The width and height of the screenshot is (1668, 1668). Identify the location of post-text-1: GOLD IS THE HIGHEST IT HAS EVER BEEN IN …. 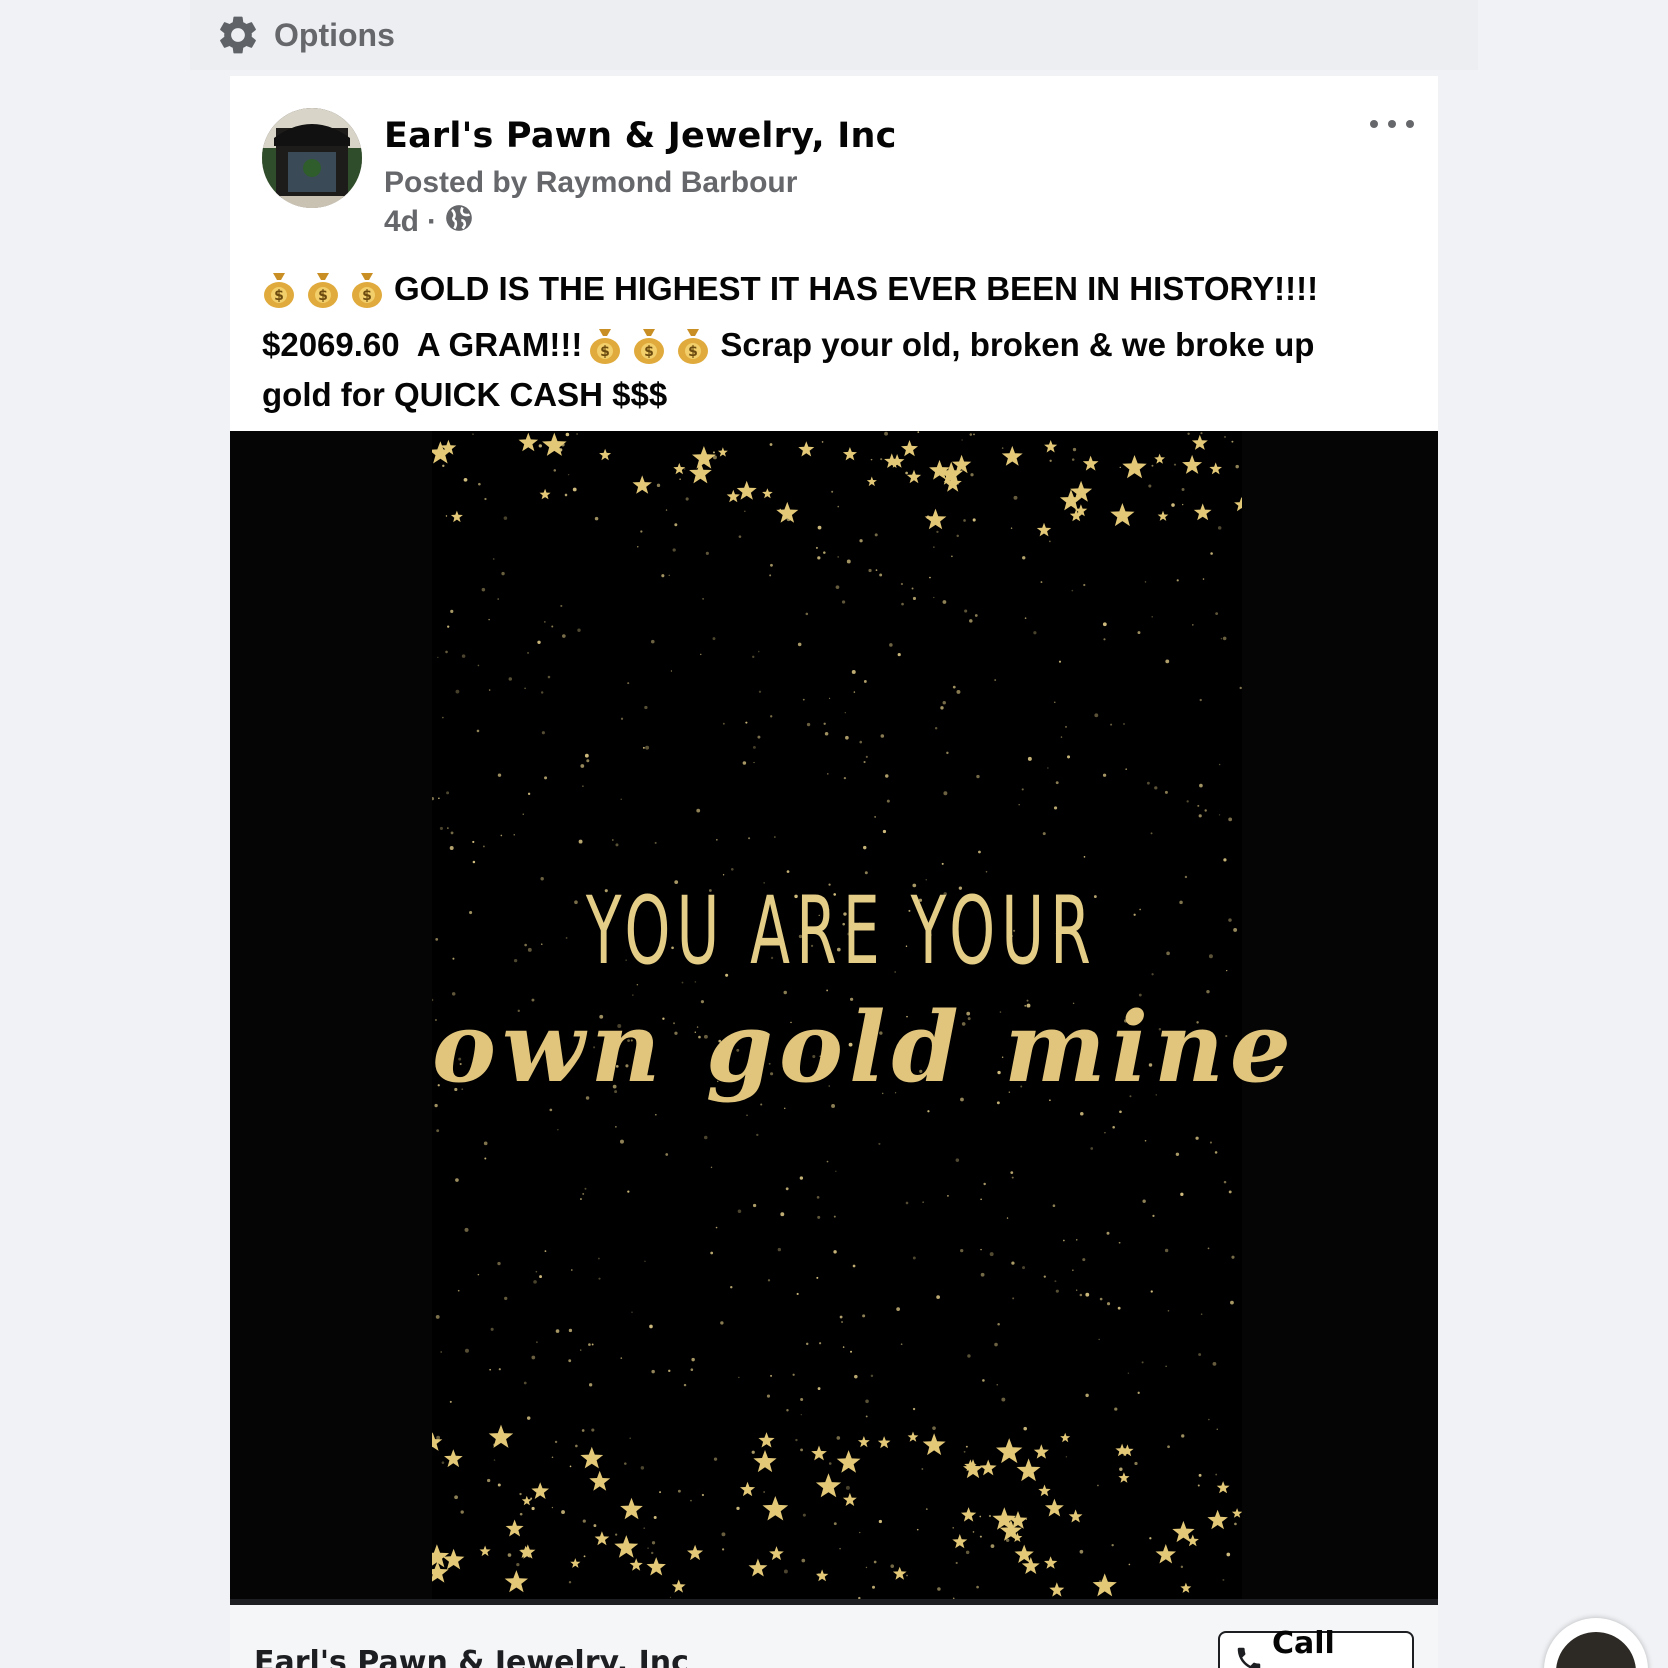
(856, 288).